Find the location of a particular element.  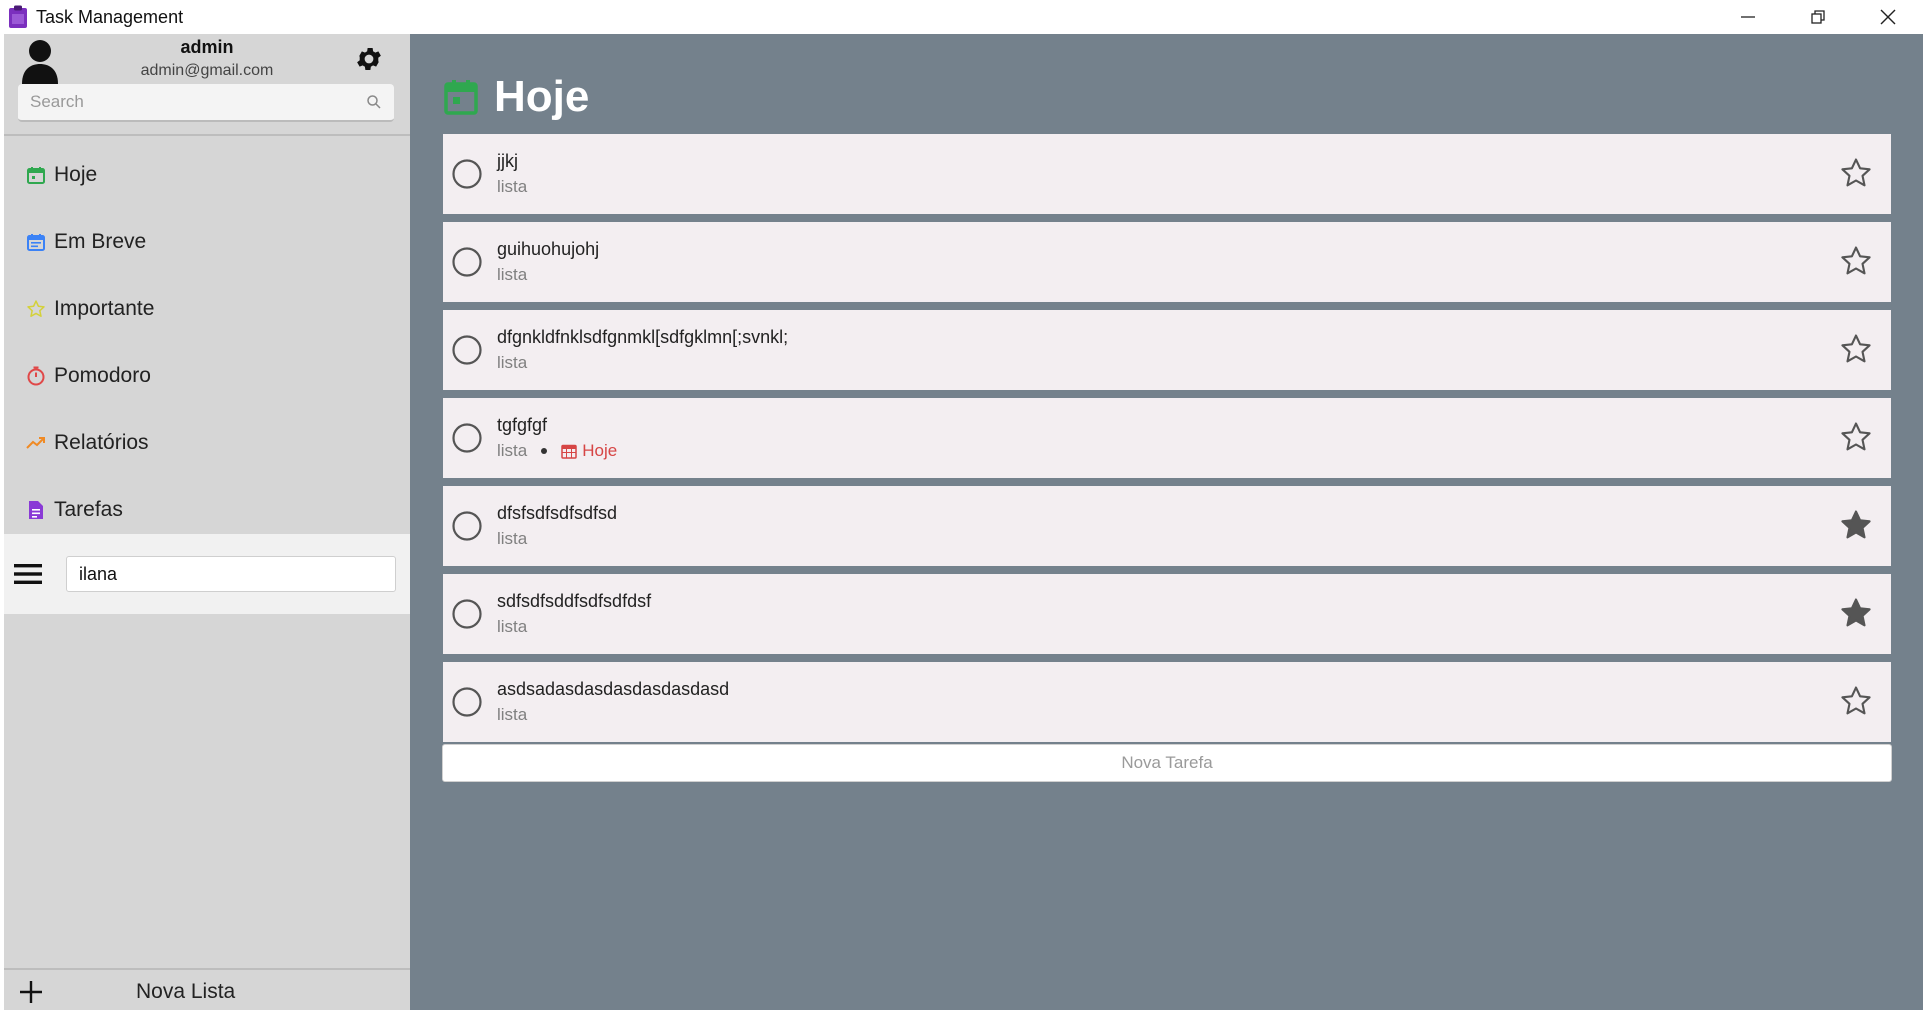

task-title: asdsadasdasdasdasdasdasd is located at coordinates (613, 689).